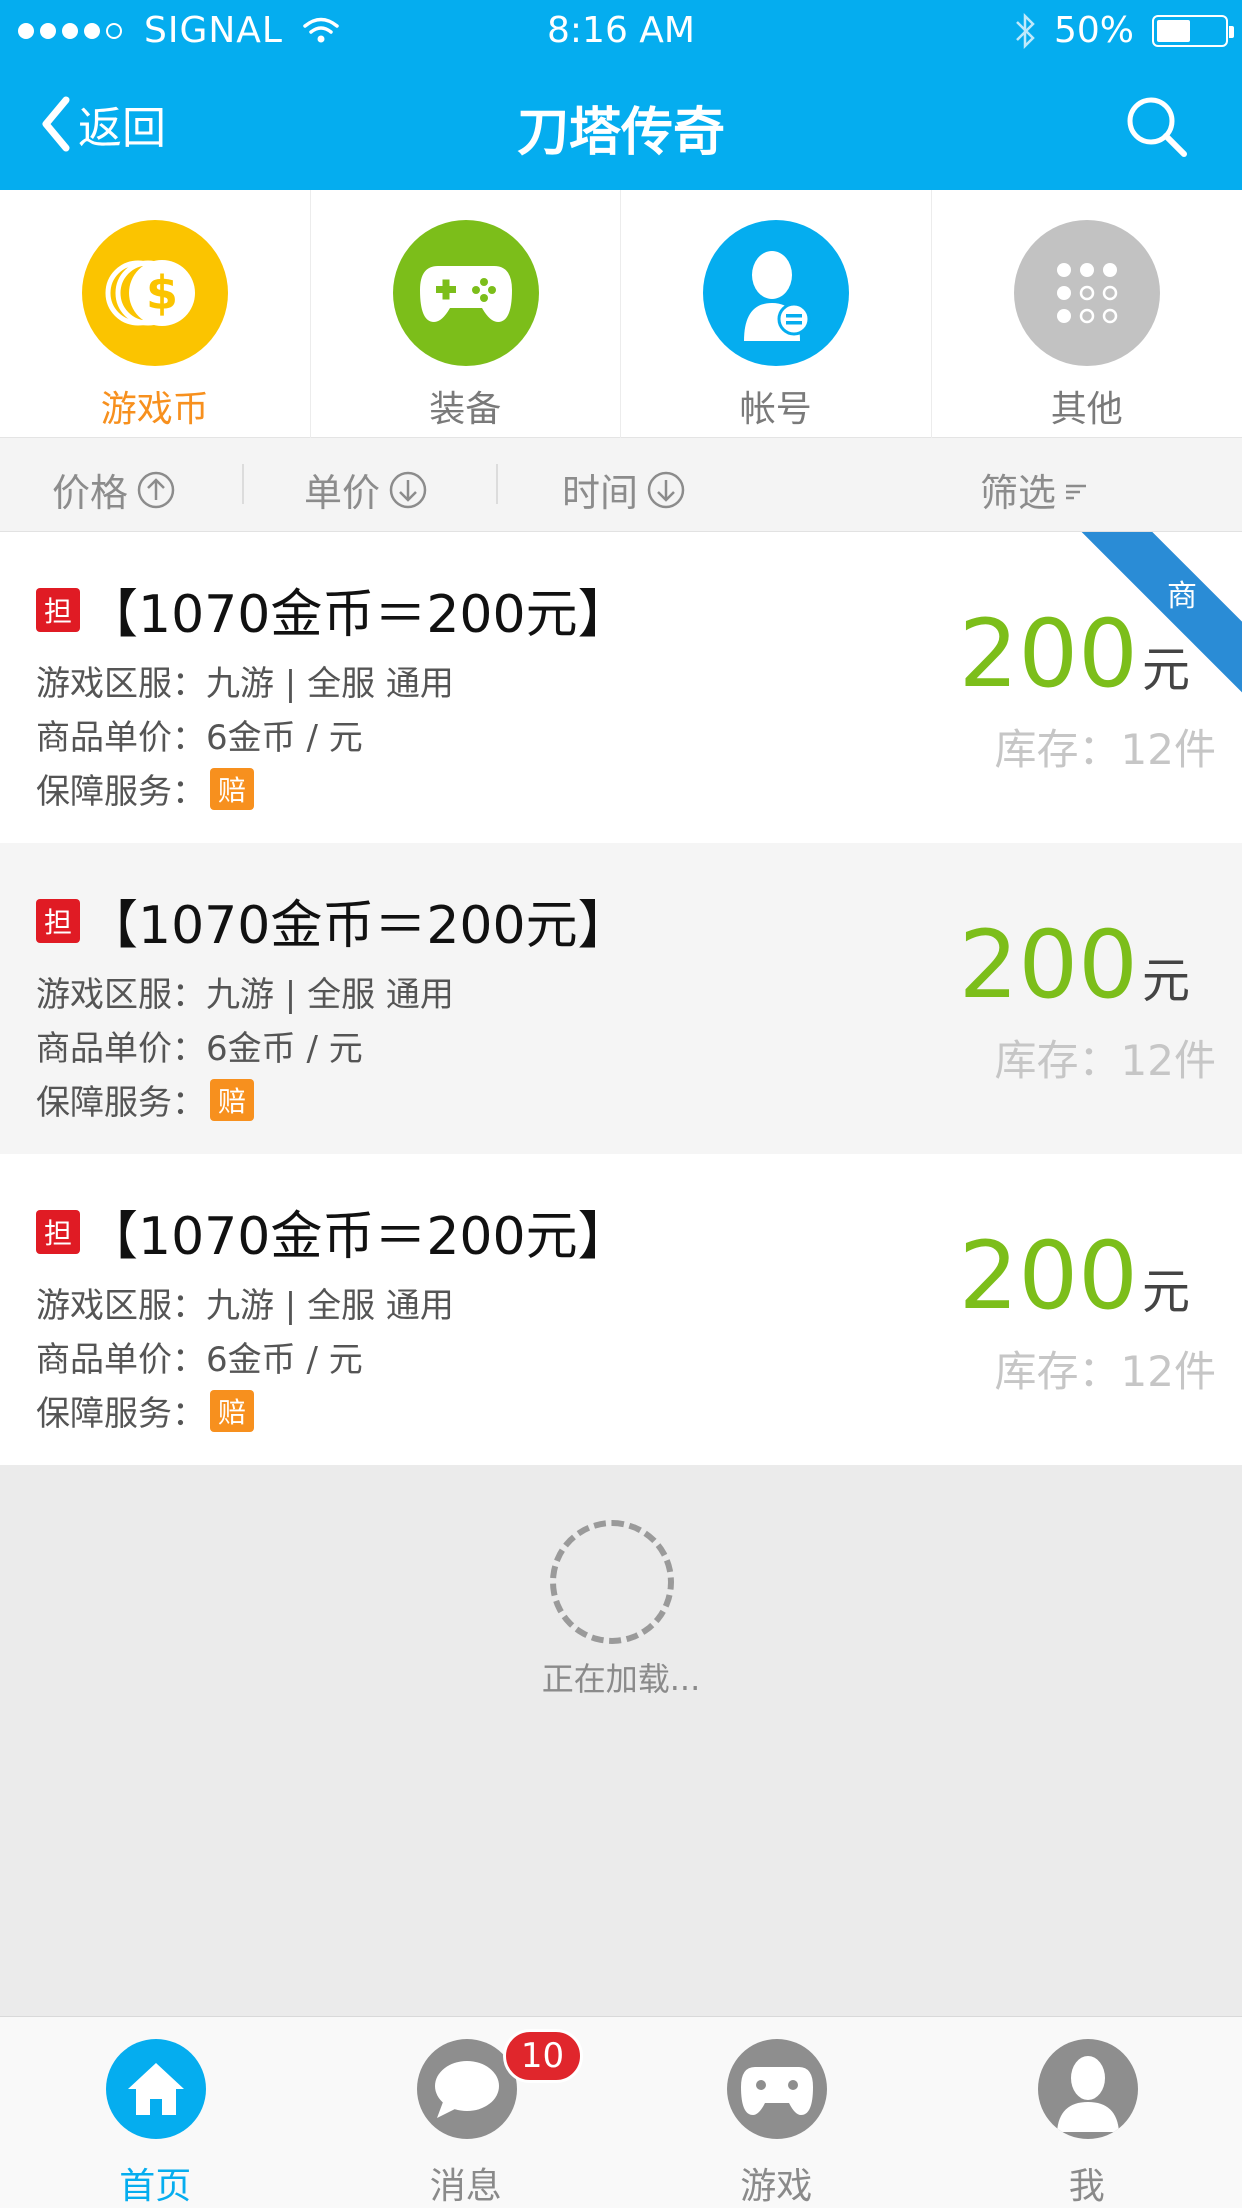 The width and height of the screenshot is (1242, 2208). Describe the element at coordinates (776, 314) in the screenshot. I see `category-account: 帐号` at that location.